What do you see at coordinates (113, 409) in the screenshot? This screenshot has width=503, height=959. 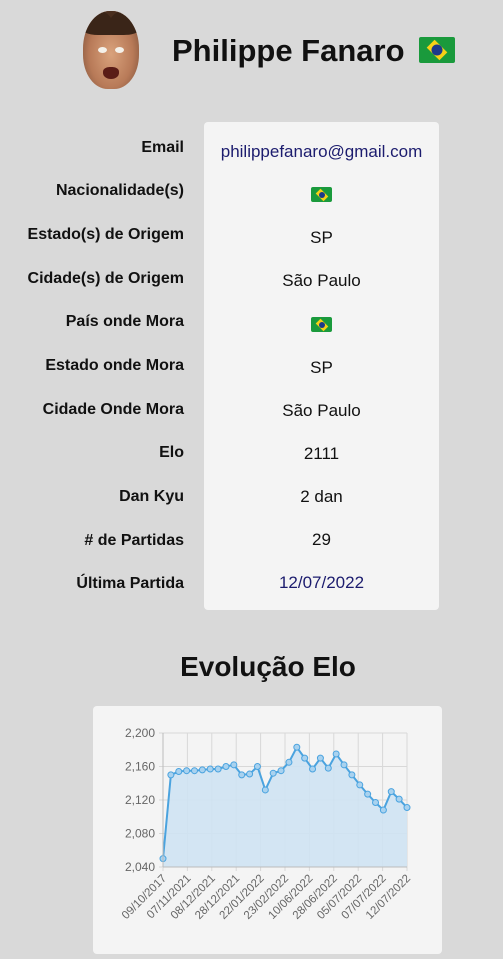 I see `label-city-lives: Cidade Onde Mora` at bounding box center [113, 409].